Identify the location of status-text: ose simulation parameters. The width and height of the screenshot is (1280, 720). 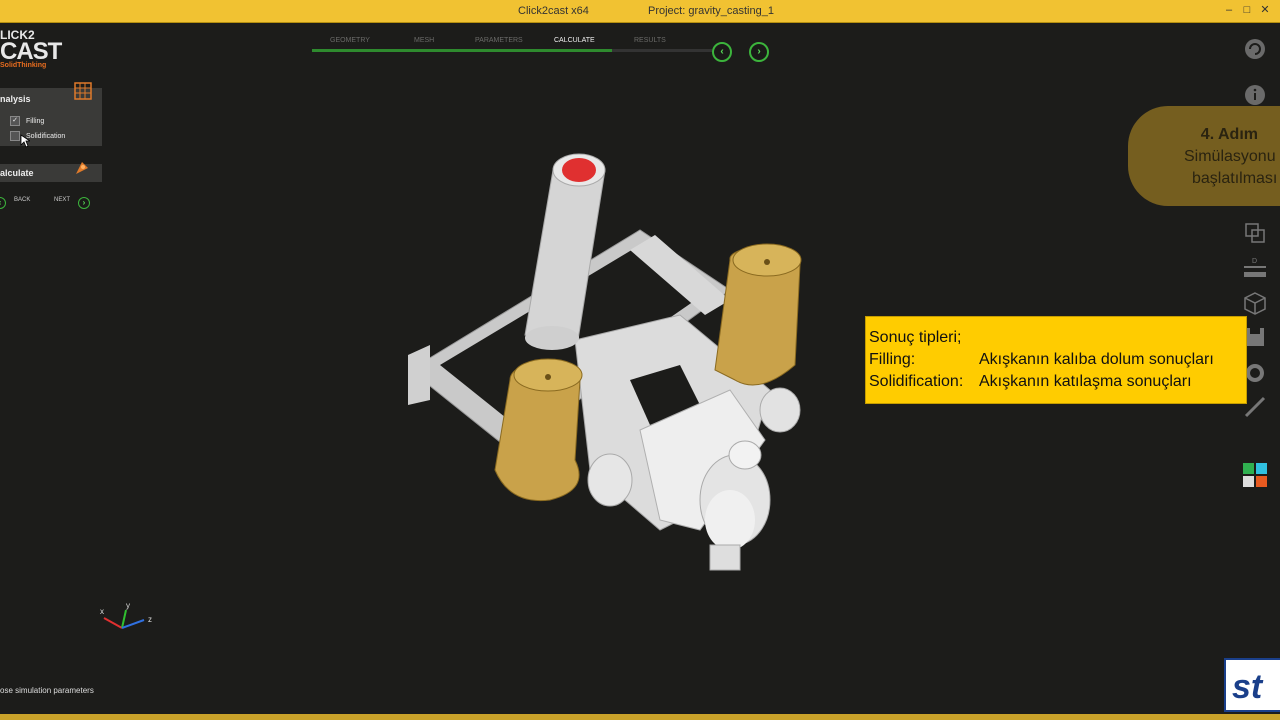
(47, 690).